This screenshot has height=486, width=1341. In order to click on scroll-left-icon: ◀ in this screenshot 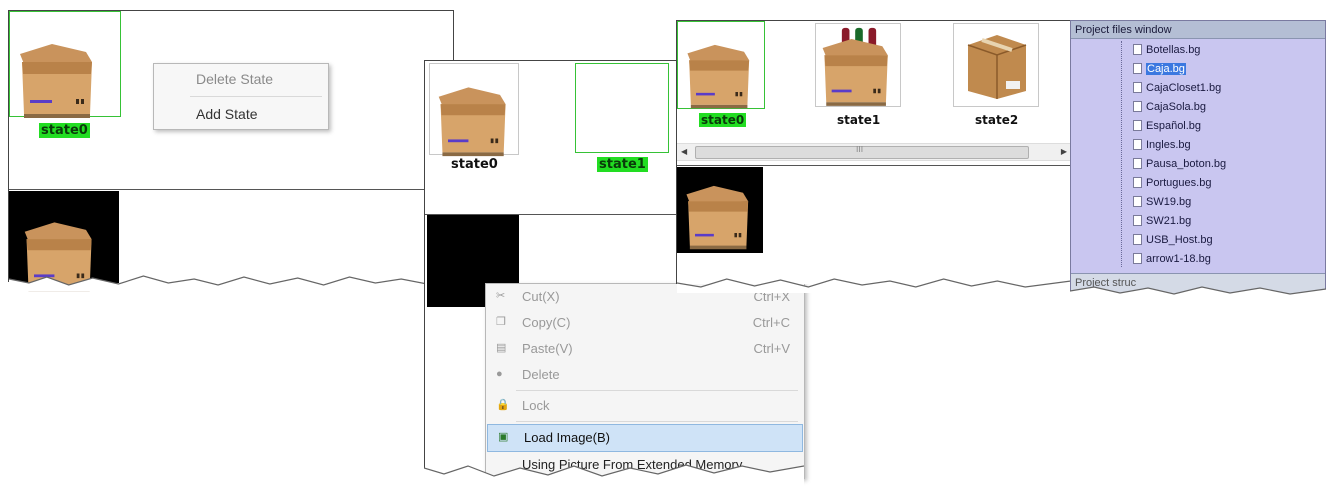, I will do `click(684, 152)`.